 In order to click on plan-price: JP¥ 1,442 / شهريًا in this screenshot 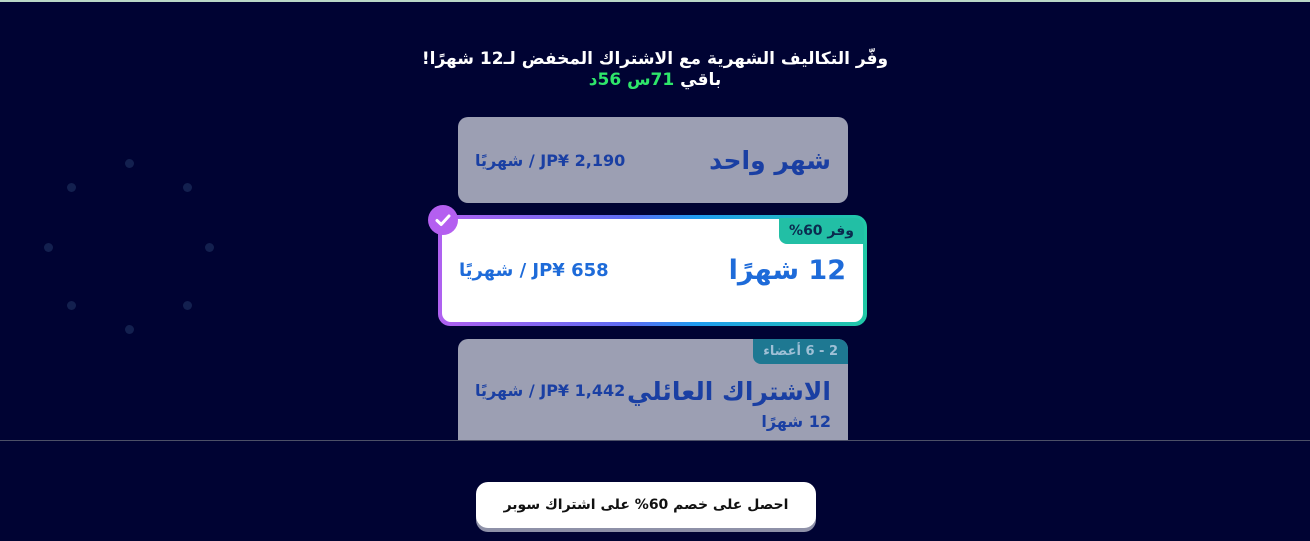, I will do `click(550, 390)`.